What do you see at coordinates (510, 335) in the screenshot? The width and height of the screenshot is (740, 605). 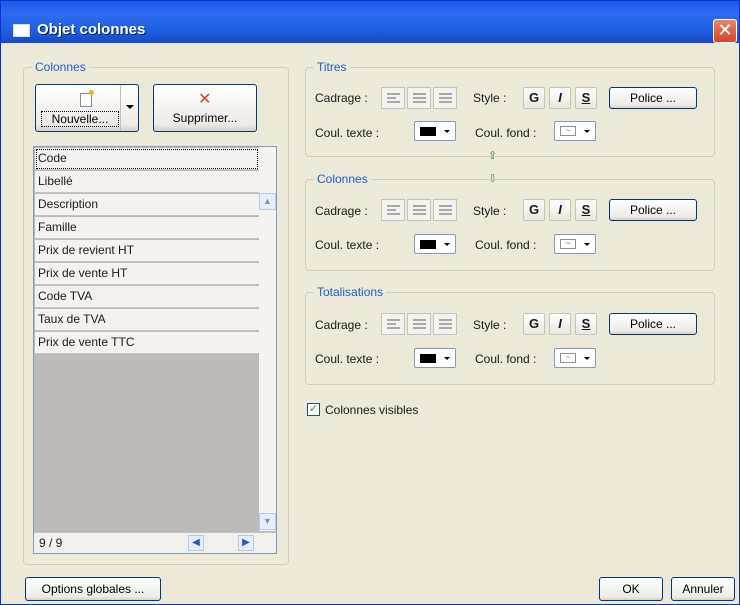 I see `totals-section: Totalisations` at bounding box center [510, 335].